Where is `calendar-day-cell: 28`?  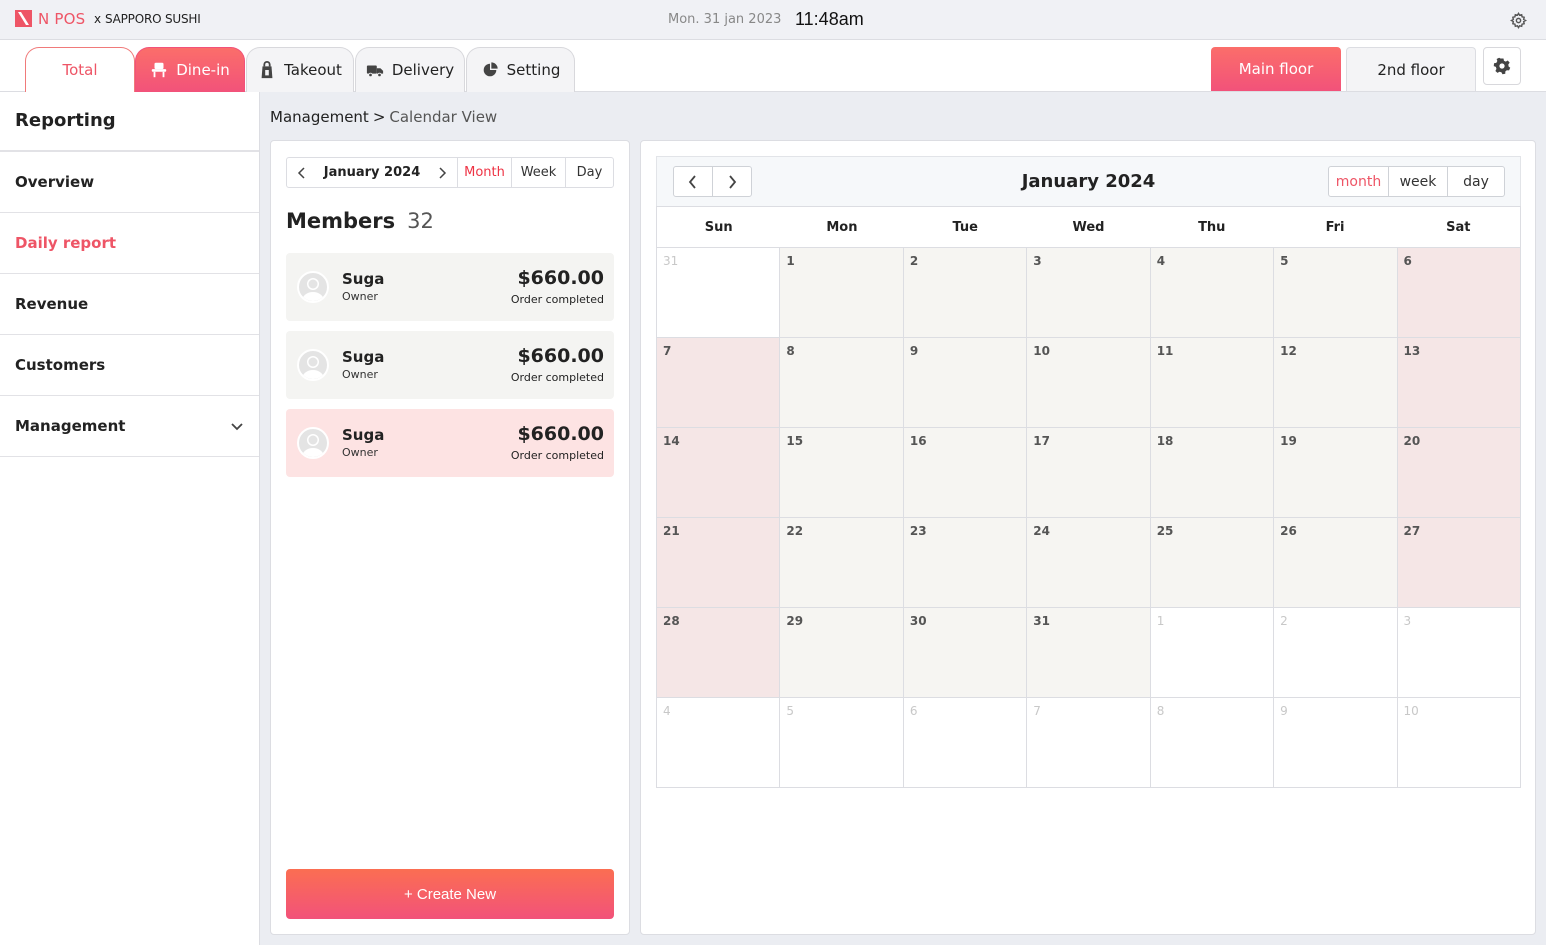
calendar-day-cell: 28 is located at coordinates (718, 652).